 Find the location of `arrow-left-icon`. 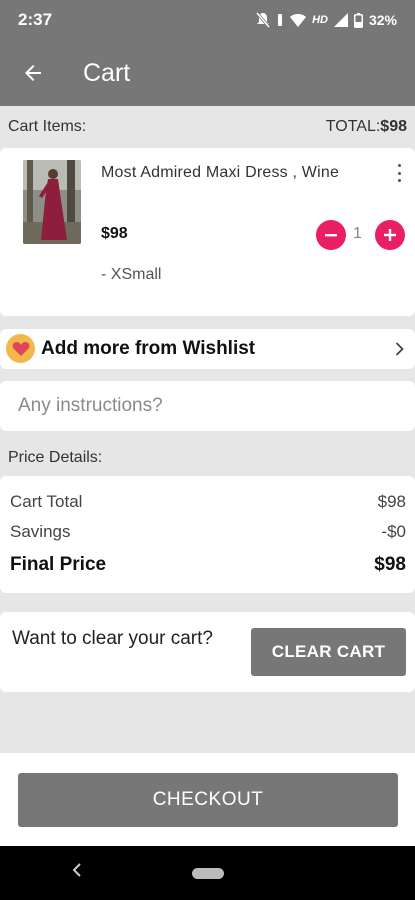

arrow-left-icon is located at coordinates (33, 73).